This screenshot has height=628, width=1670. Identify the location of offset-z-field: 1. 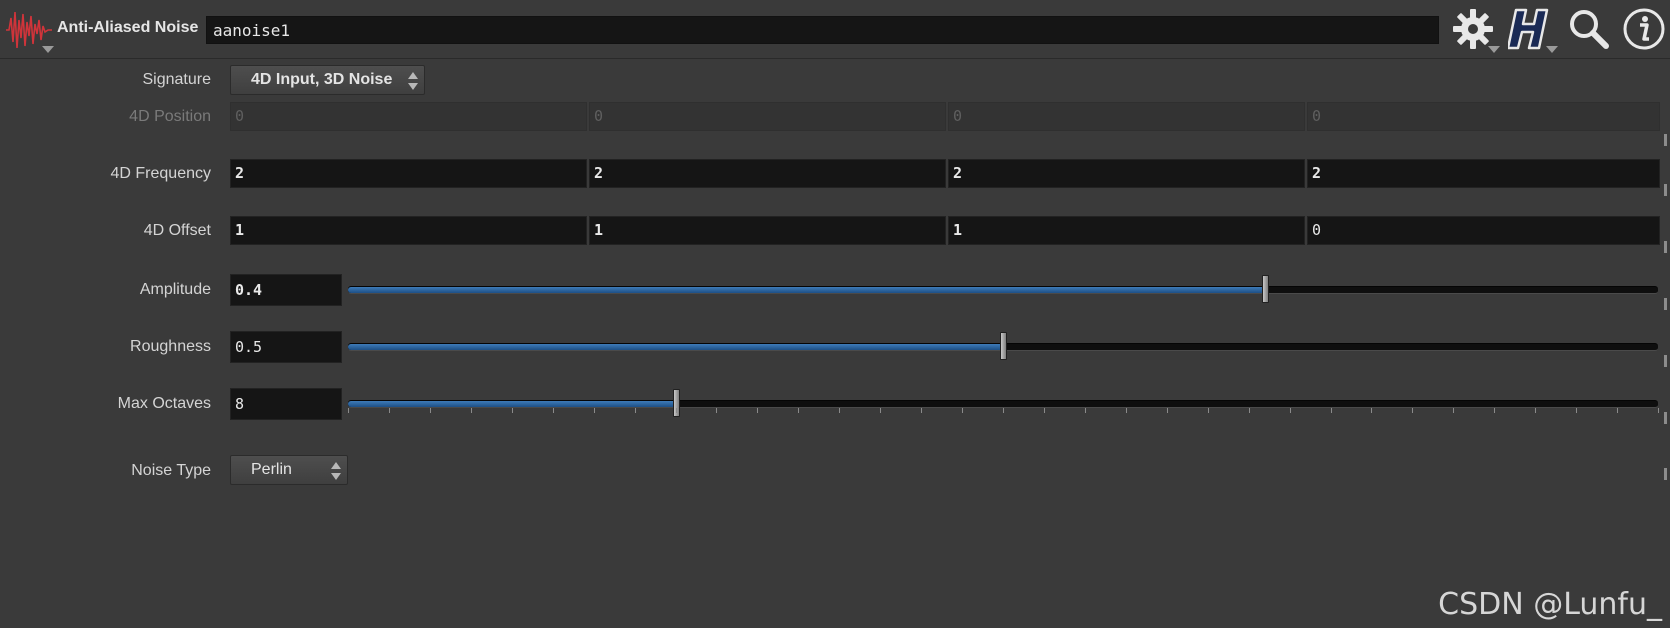
(1126, 230).